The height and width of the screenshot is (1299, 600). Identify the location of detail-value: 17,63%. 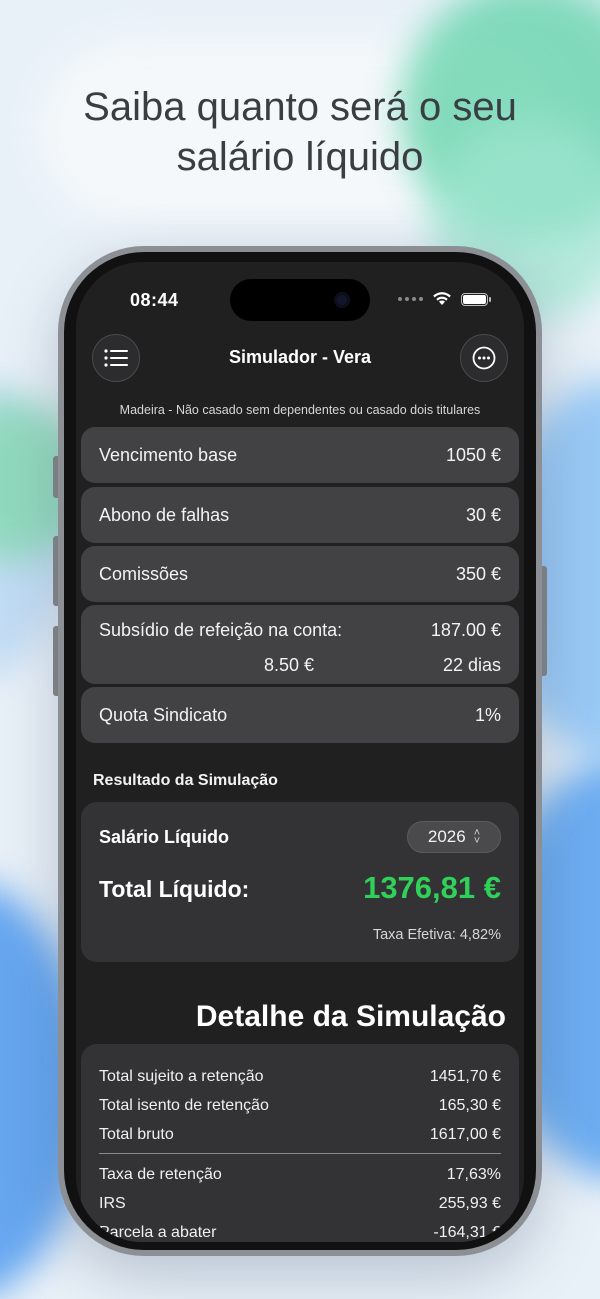
(473, 1174).